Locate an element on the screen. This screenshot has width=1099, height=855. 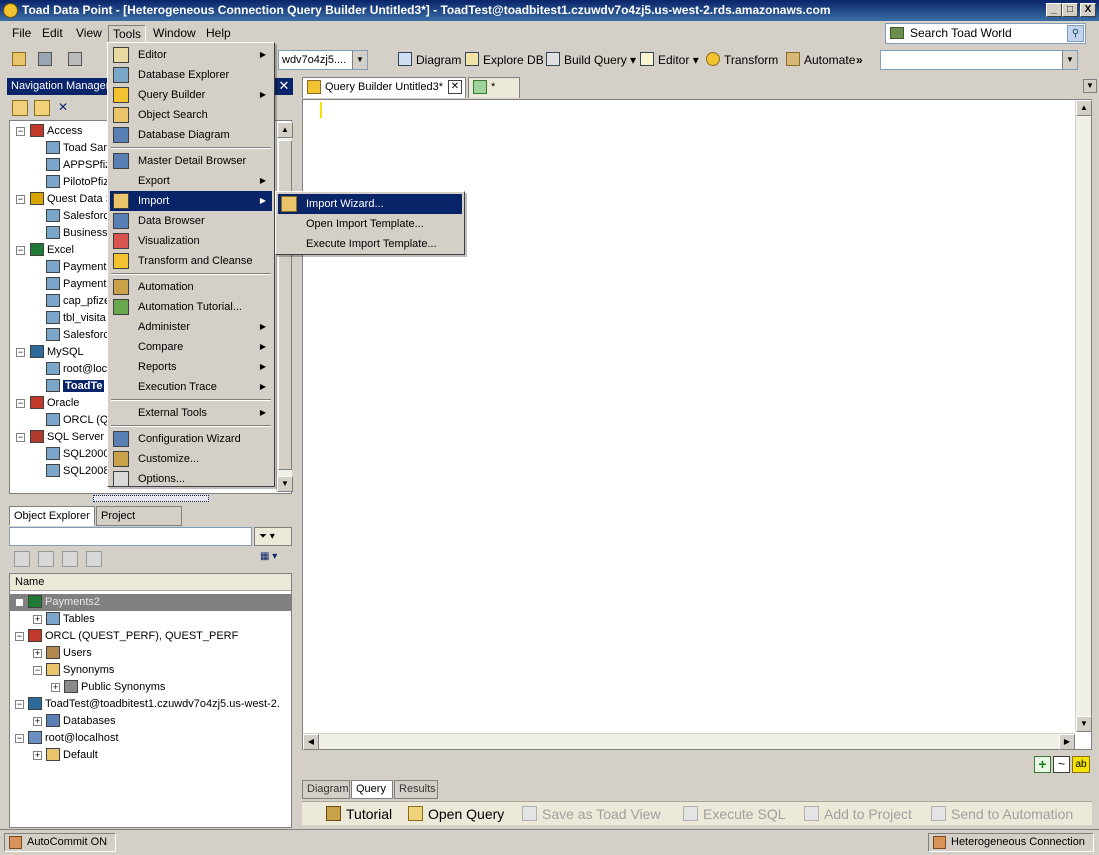
nav-scrollbar: ▲ ▼ is located at coordinates (284, 307).